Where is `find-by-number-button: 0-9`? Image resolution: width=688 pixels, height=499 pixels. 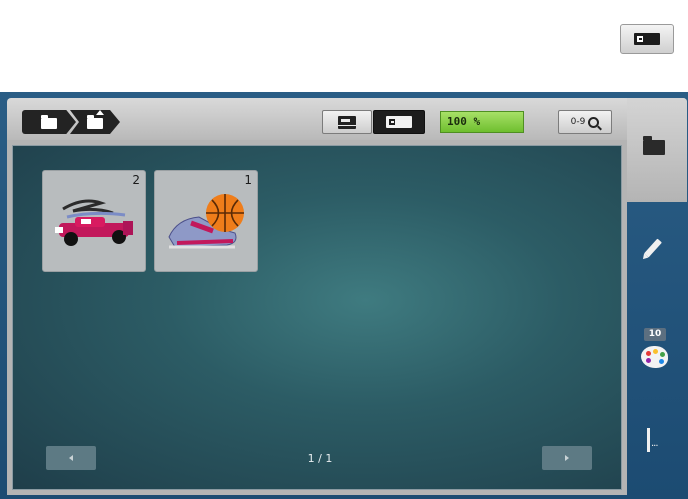
find-by-number-button: 0-9 is located at coordinates (585, 122).